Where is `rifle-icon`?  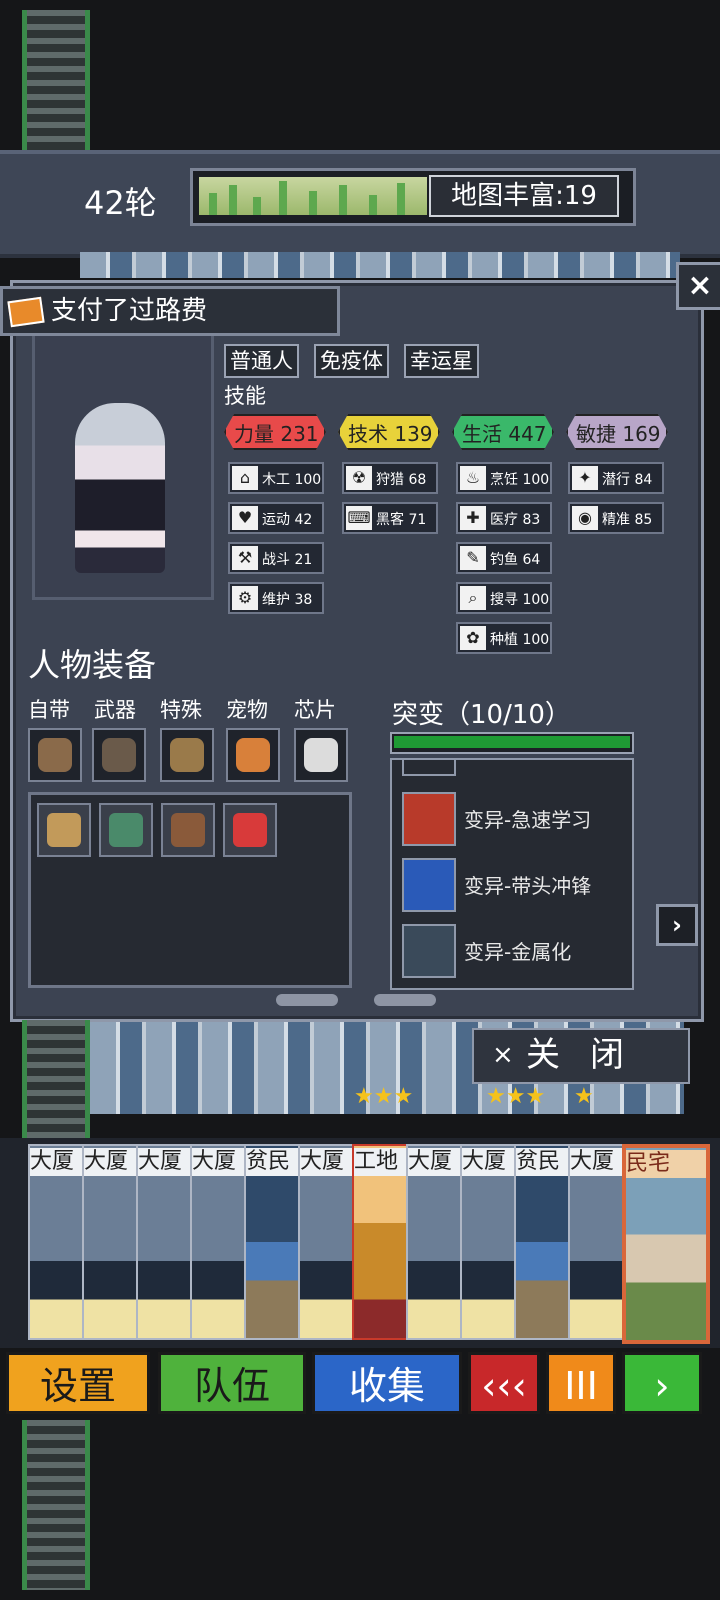
rifle-icon is located at coordinates (119, 755).